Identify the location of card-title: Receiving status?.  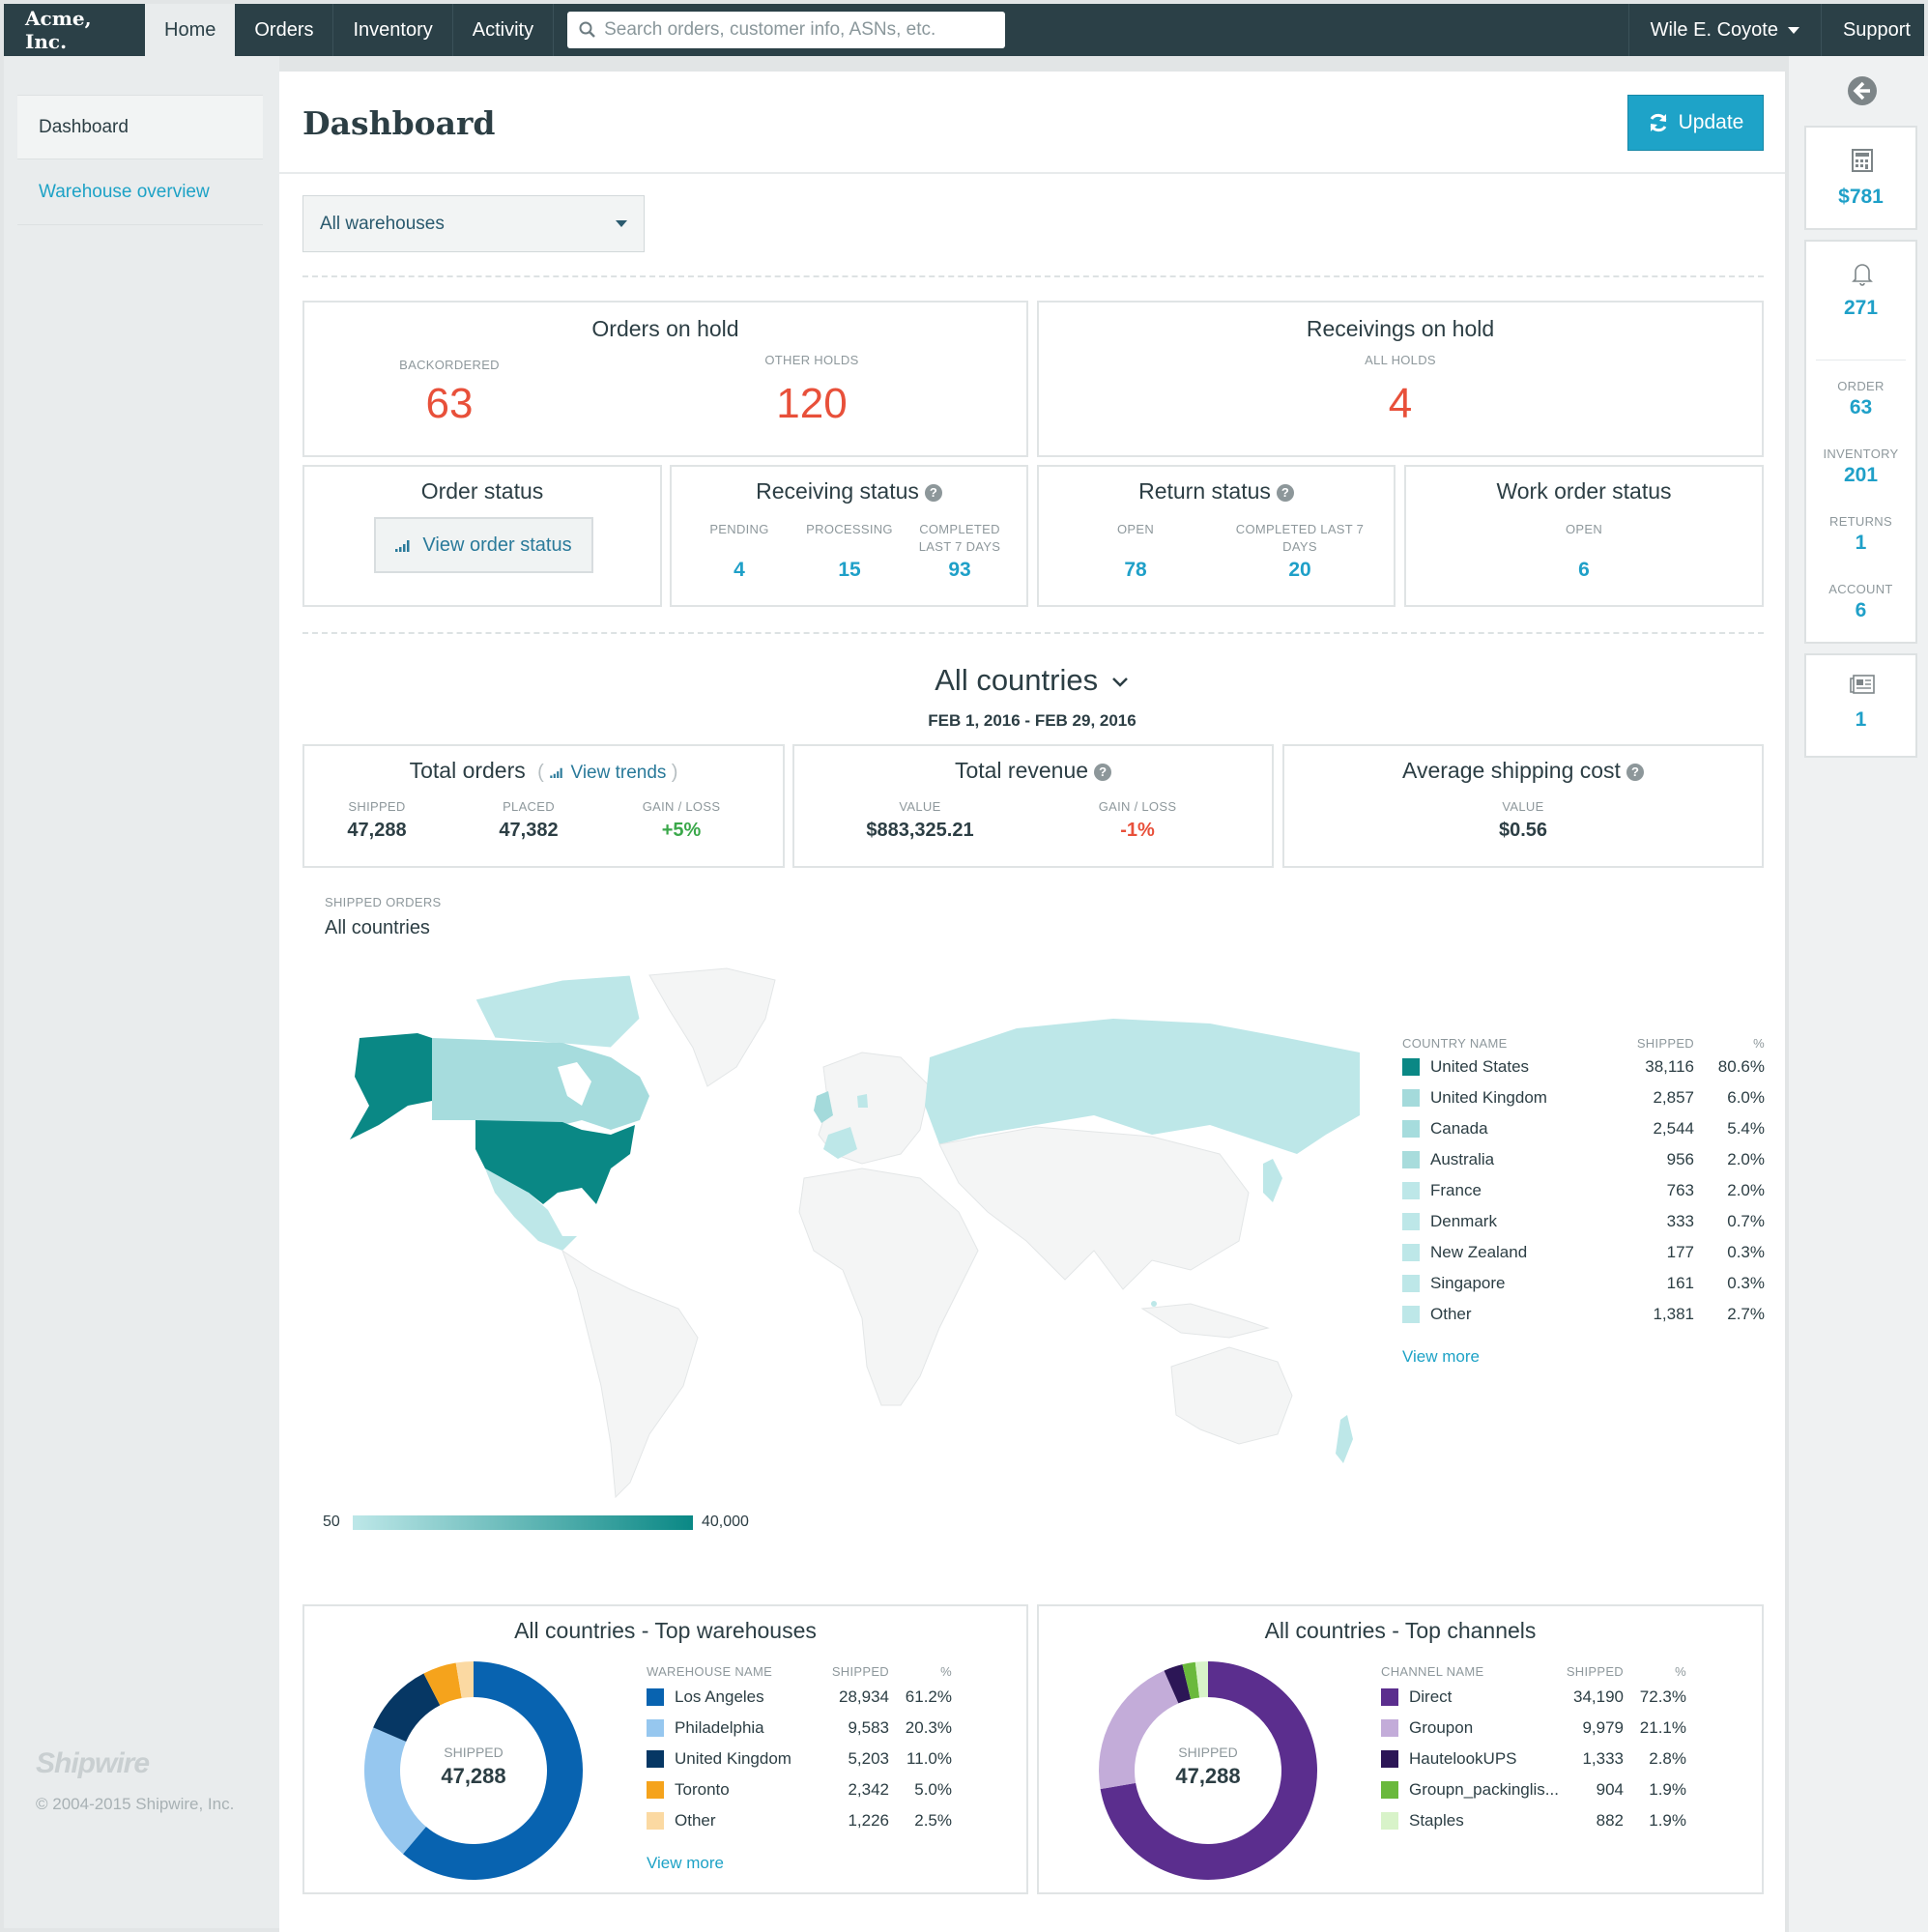
(849, 491).